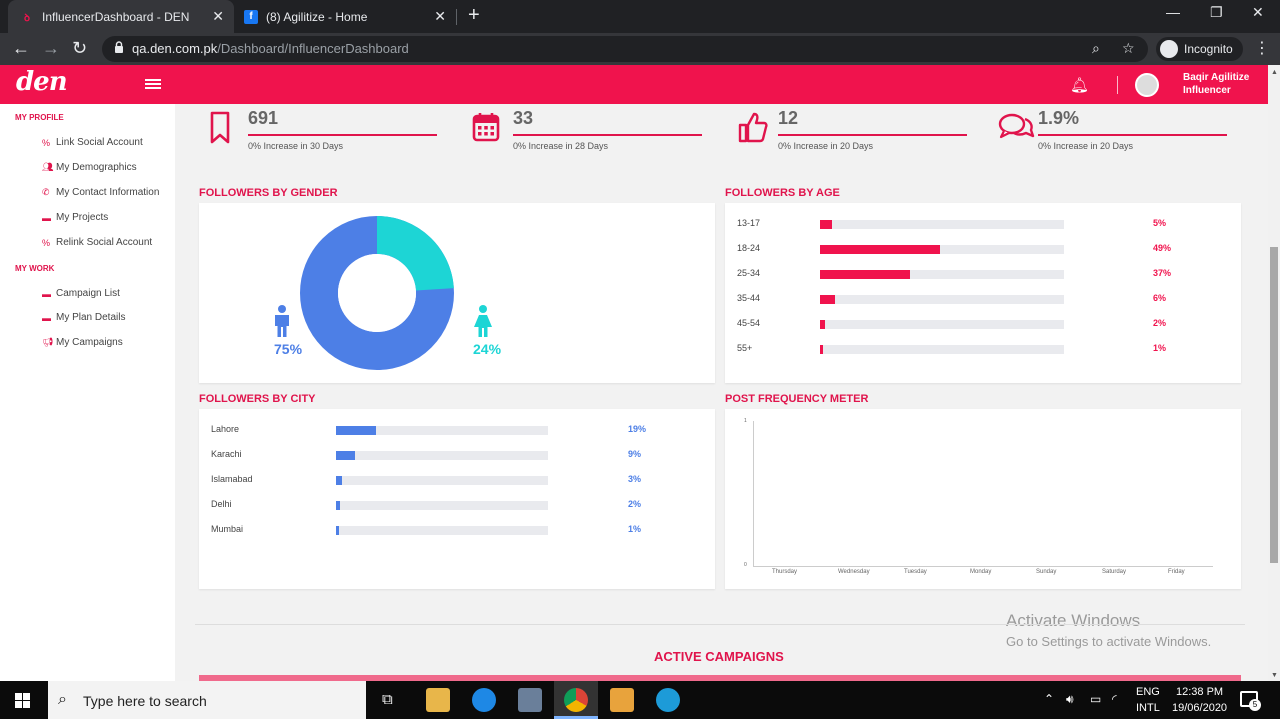 The width and height of the screenshot is (1280, 719). Describe the element at coordinates (221, 504) in the screenshot. I see `city-bar-label: Delhi` at that location.